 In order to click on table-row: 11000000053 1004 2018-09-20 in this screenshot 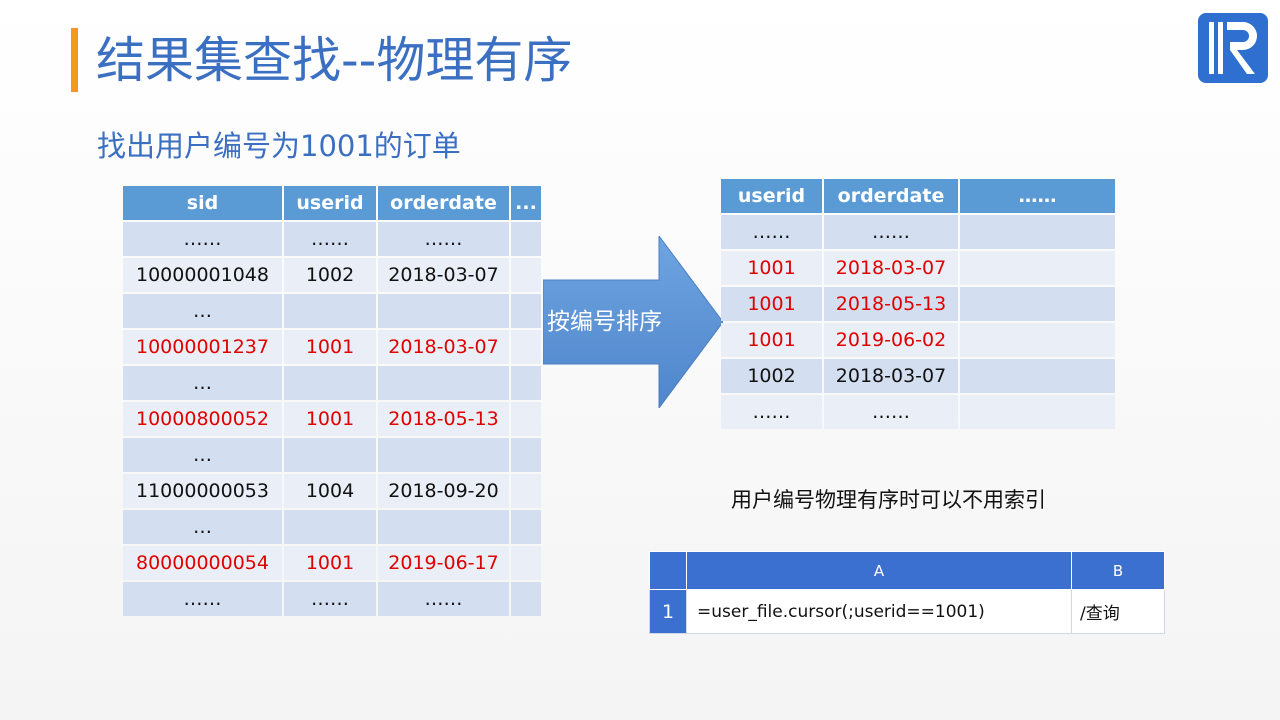, I will do `click(332, 491)`.